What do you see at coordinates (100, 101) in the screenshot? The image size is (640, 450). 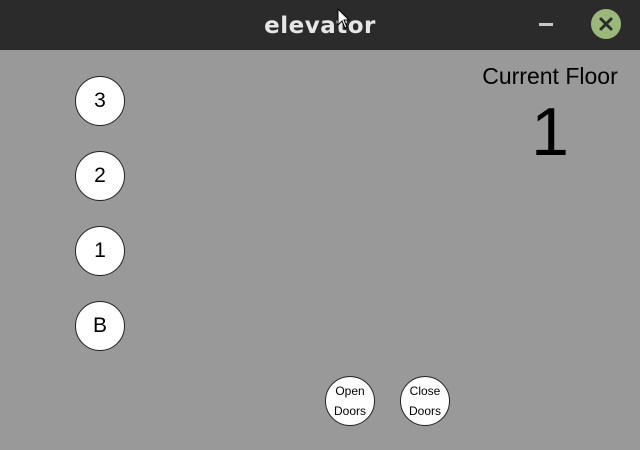 I see `floor-3-button: 3` at bounding box center [100, 101].